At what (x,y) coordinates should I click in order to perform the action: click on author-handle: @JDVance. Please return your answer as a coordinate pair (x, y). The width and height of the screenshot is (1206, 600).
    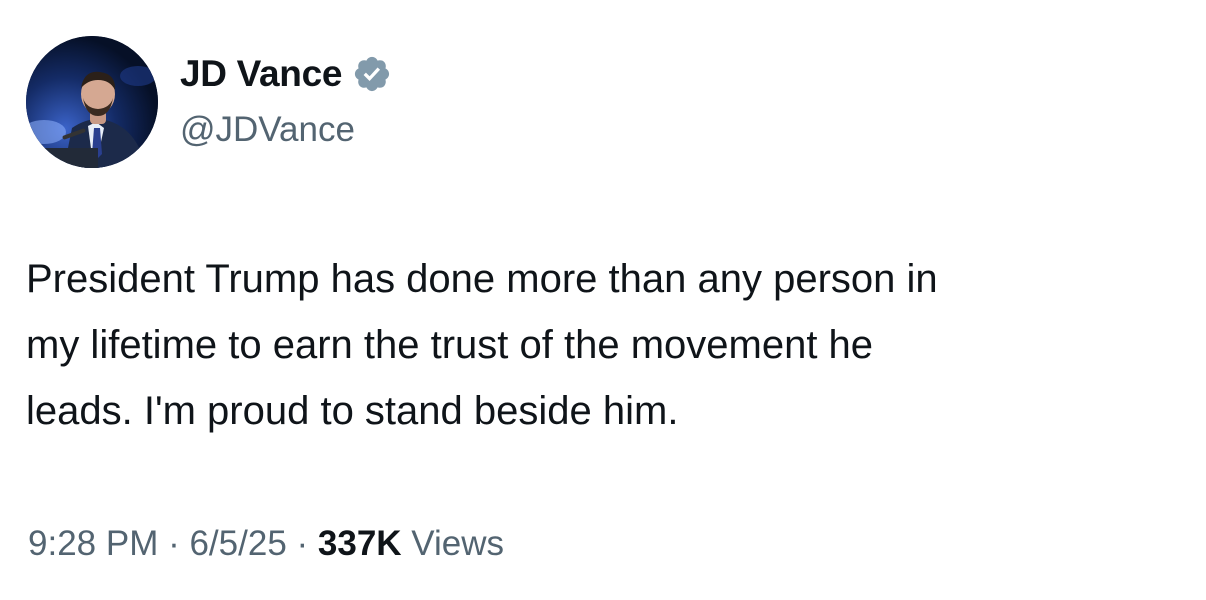
    Looking at the image, I should click on (267, 130).